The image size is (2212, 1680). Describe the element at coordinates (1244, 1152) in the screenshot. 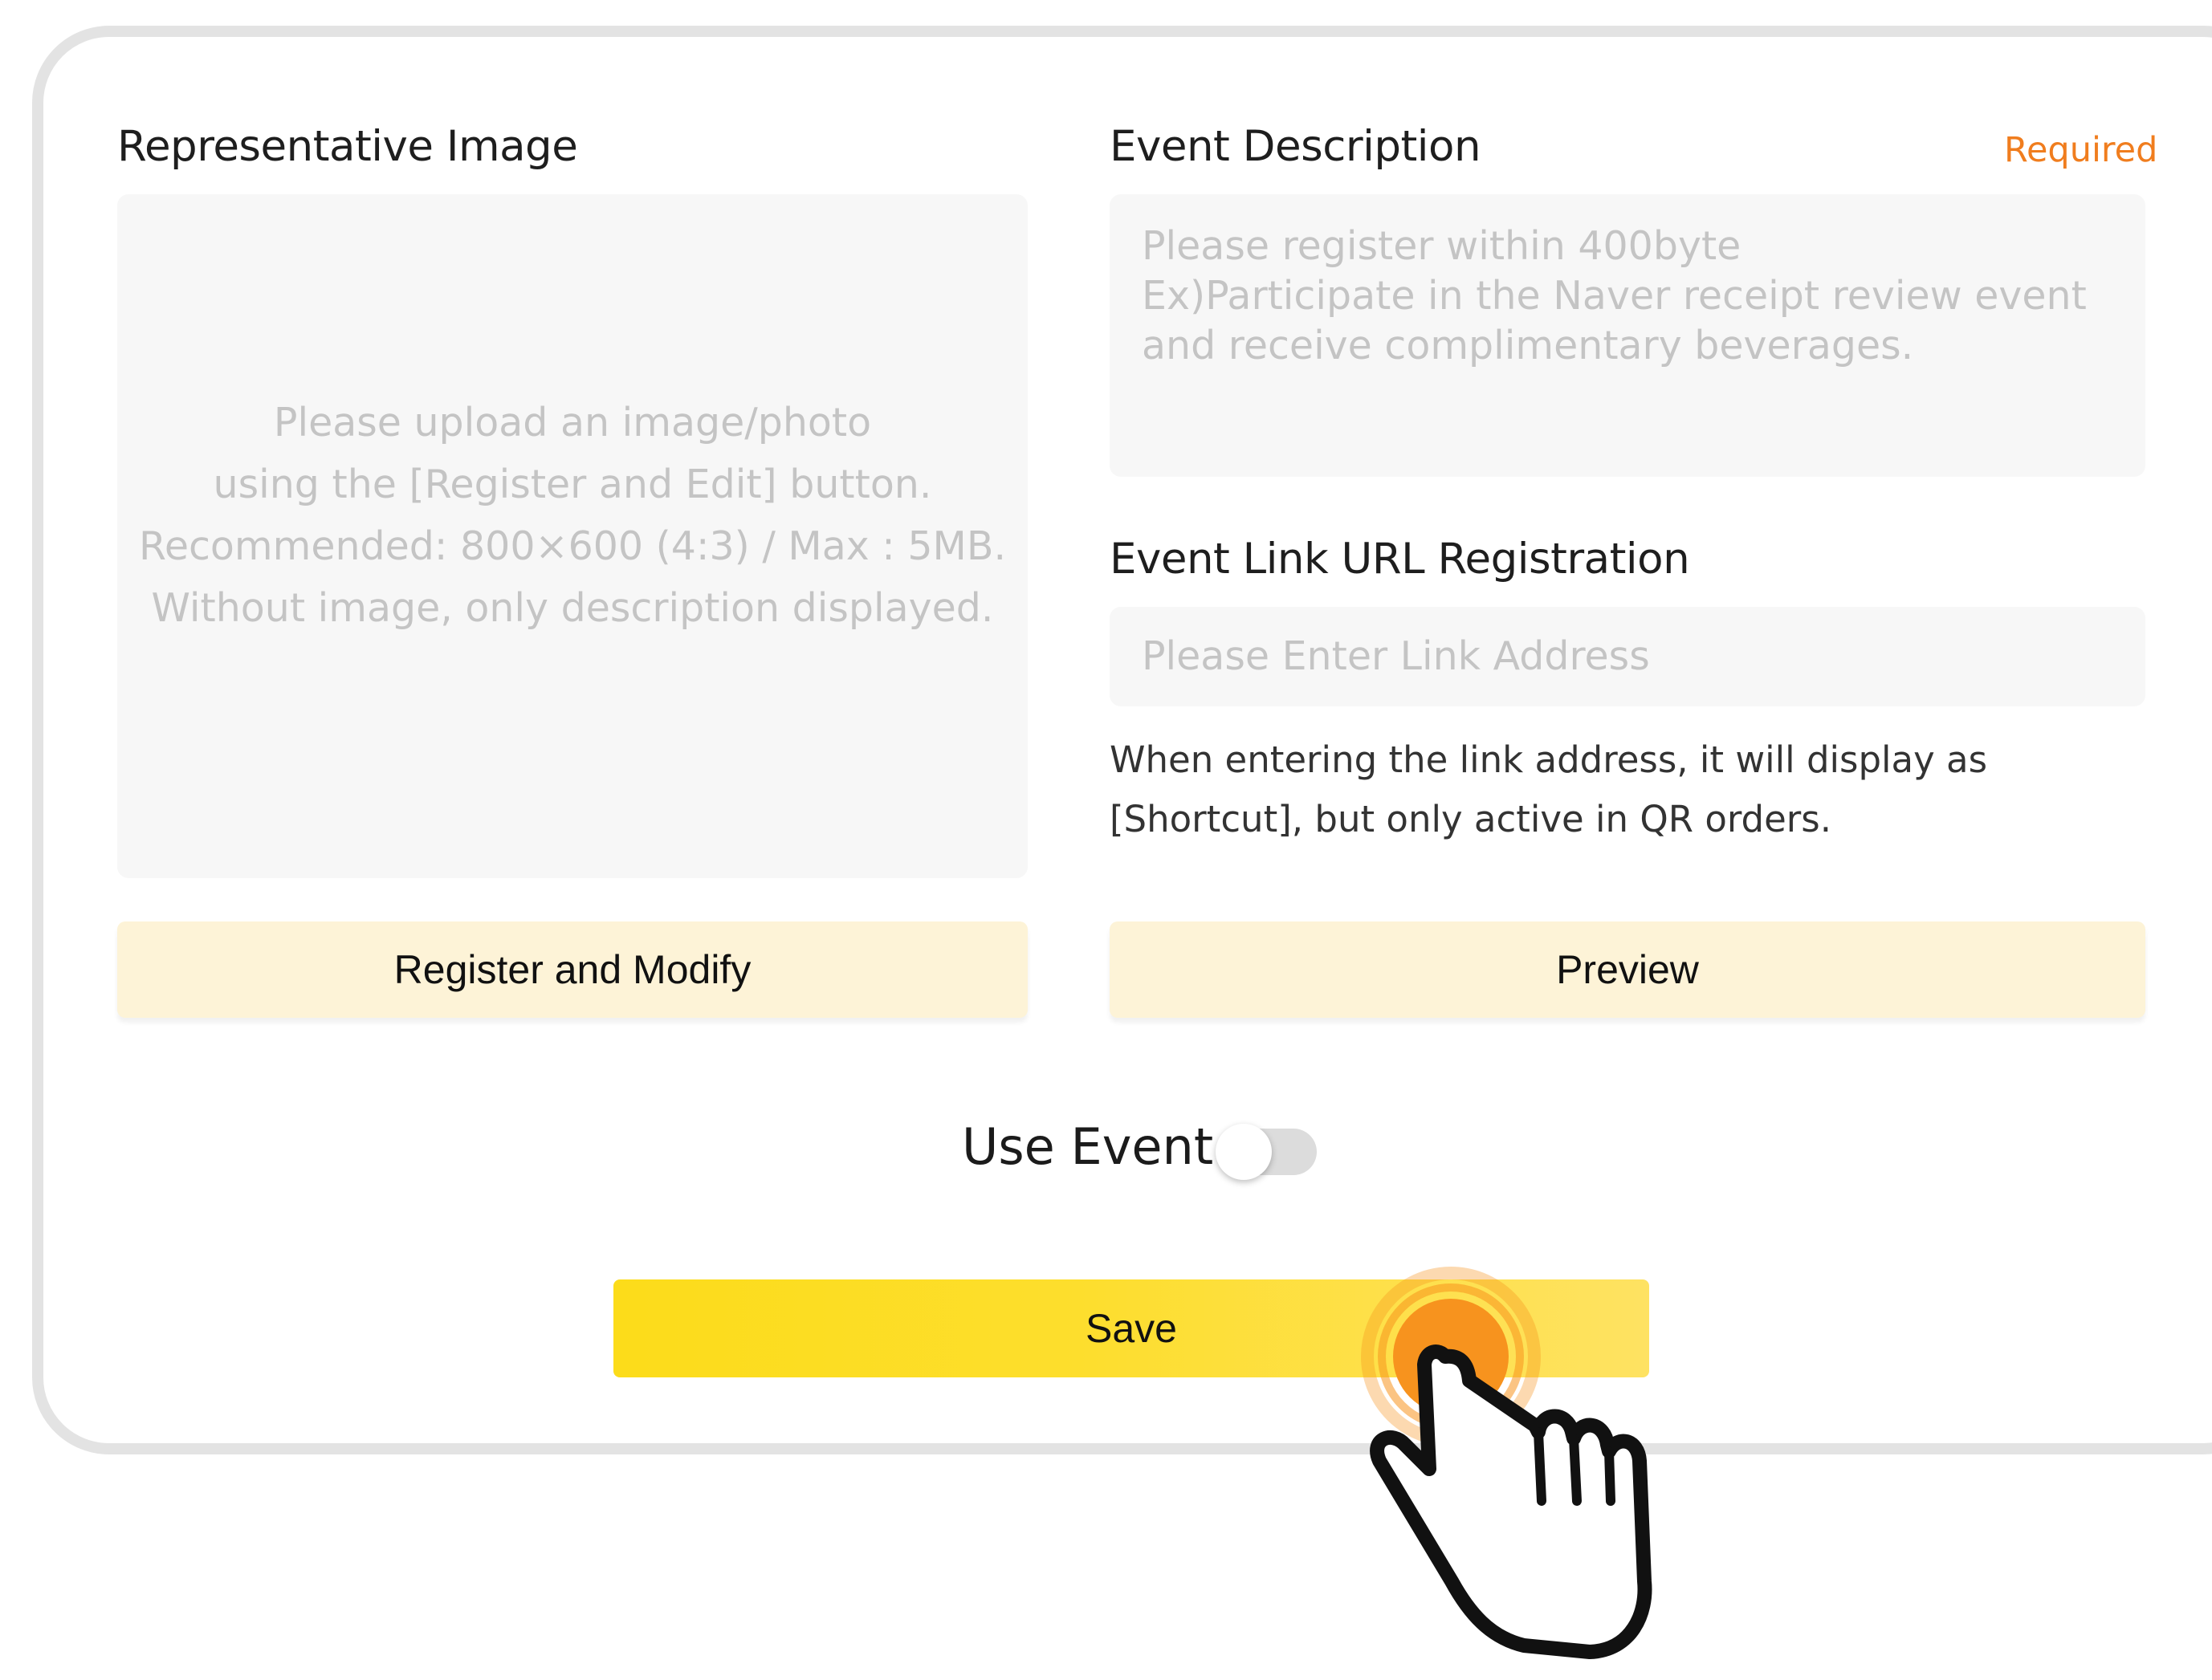

I see `toggle-thumb` at that location.